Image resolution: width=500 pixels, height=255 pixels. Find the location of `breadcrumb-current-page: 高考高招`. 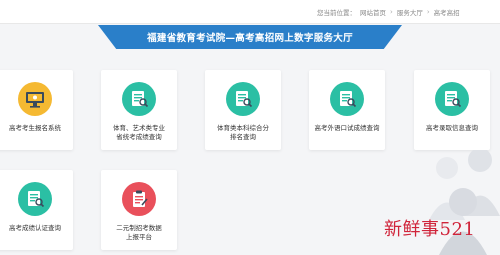

breadcrumb-current-page: 高考高招 is located at coordinates (447, 12).